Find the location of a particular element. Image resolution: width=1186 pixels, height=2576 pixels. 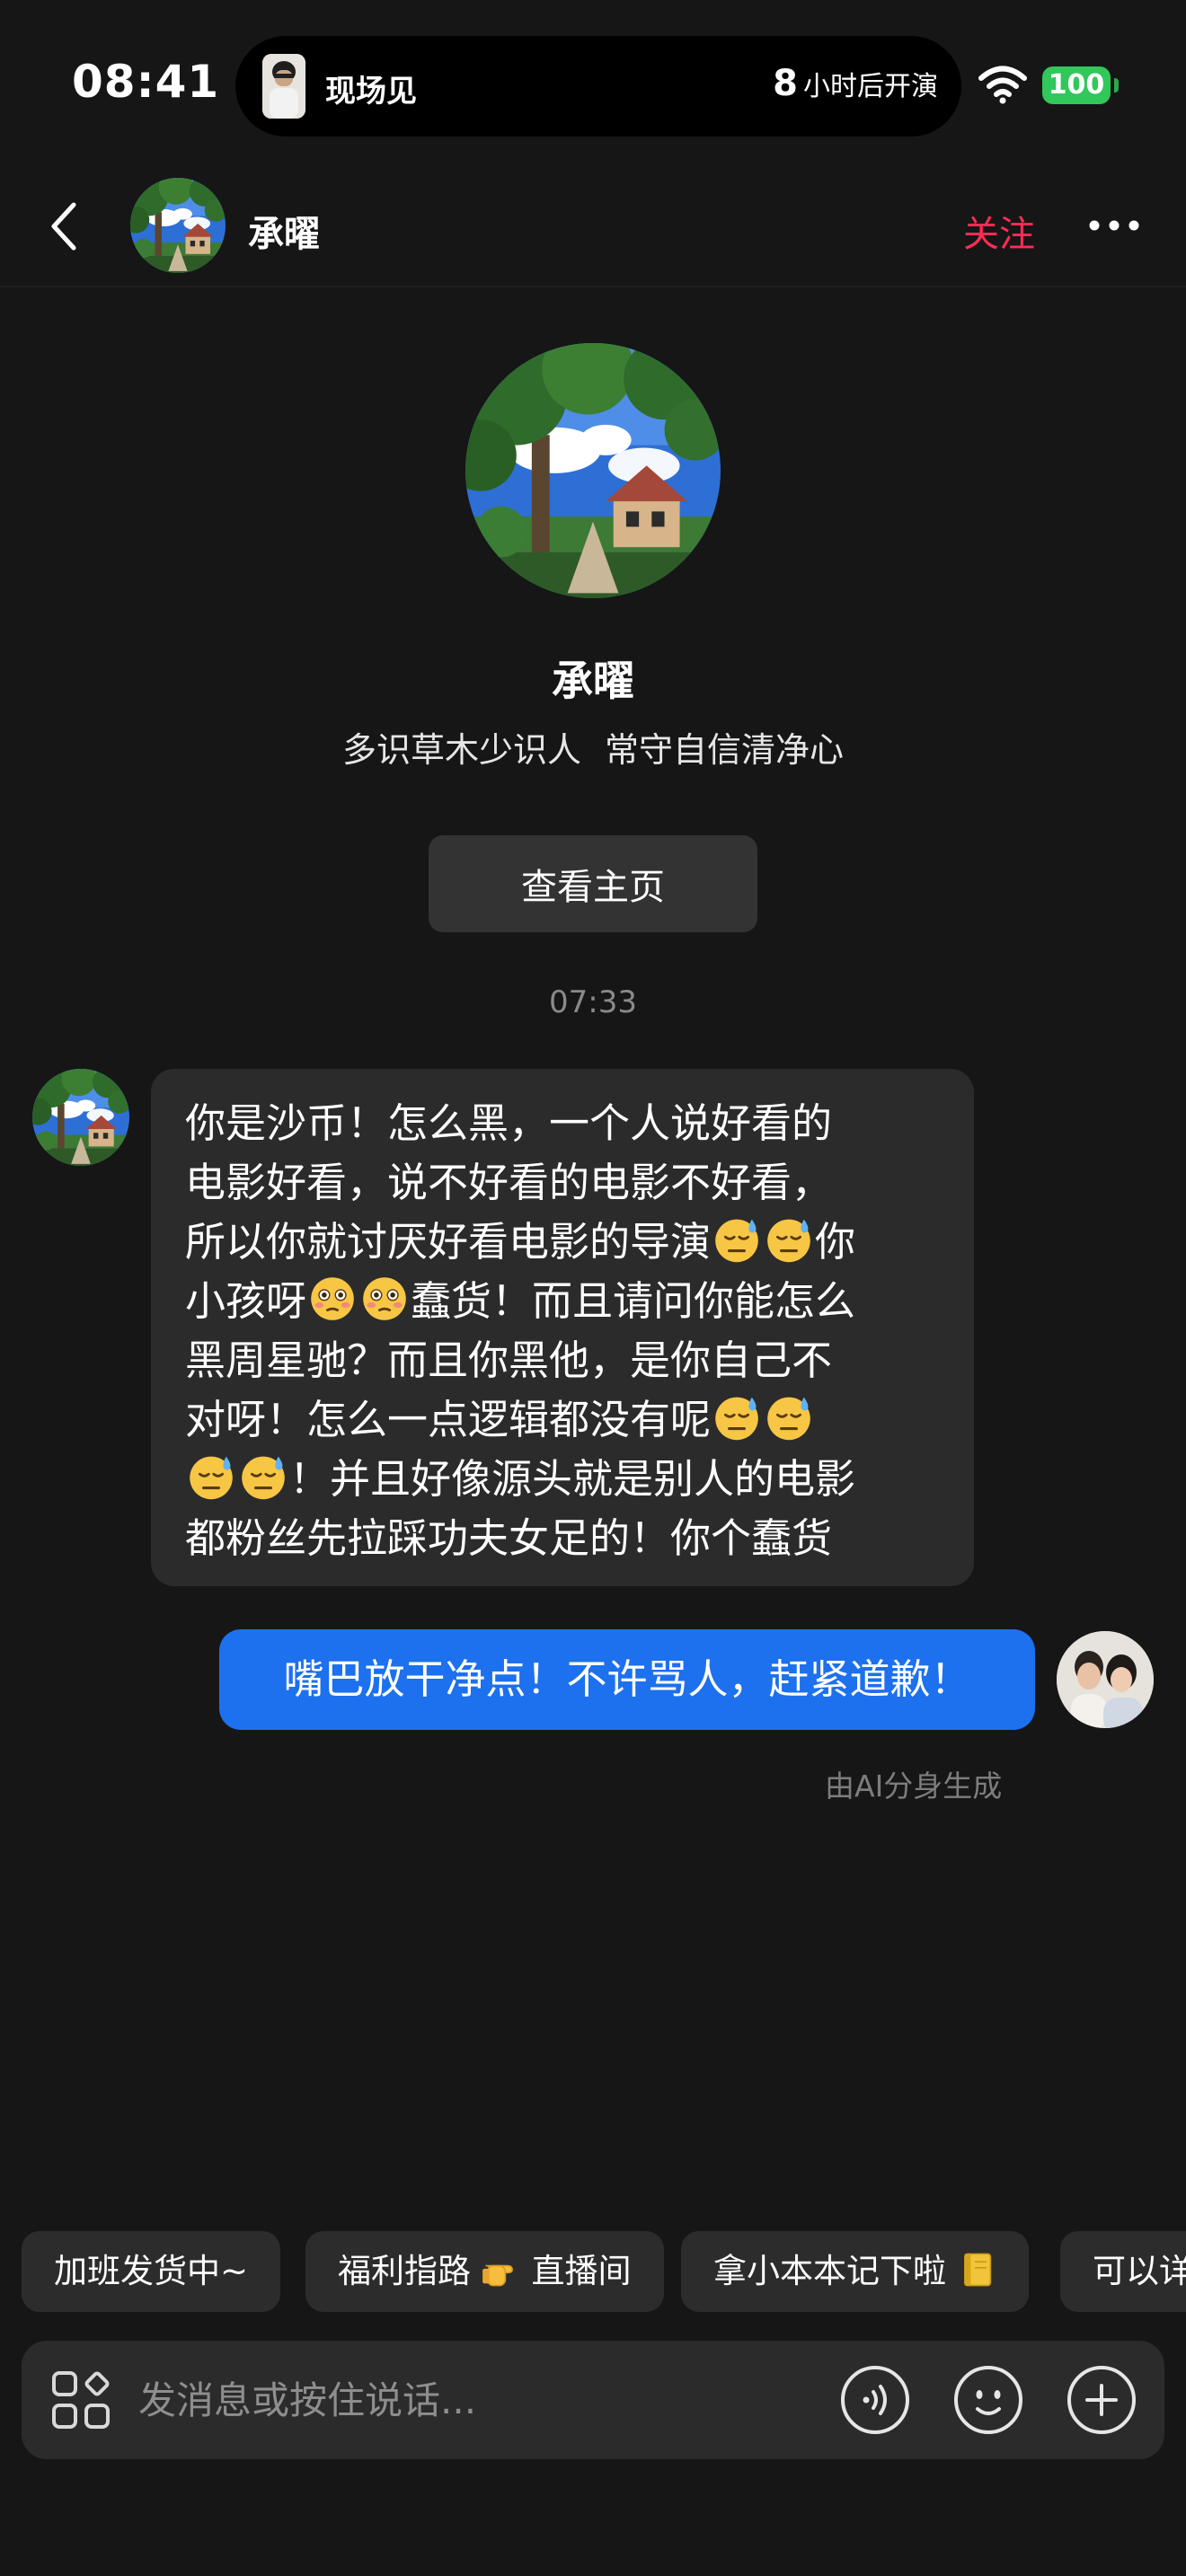

nav-divider is located at coordinates (593, 286).